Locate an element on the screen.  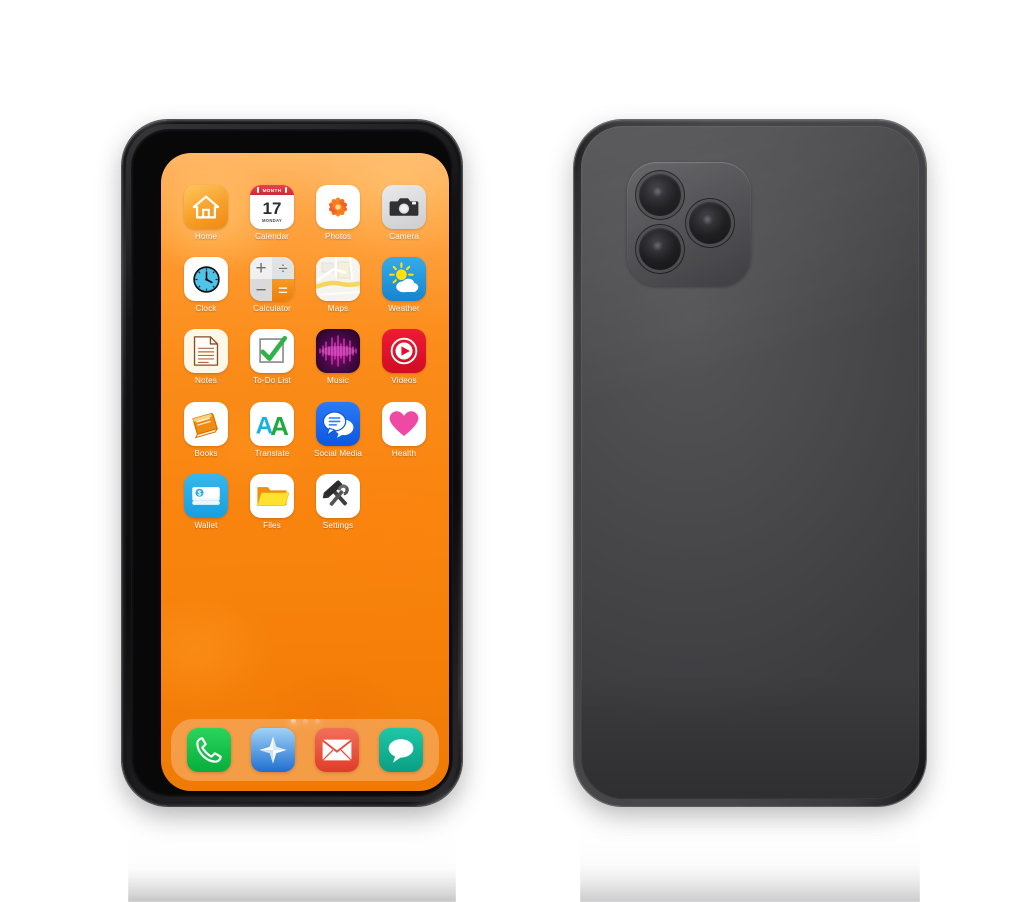
app-icon-photos: Photos is located at coordinates (338, 213).